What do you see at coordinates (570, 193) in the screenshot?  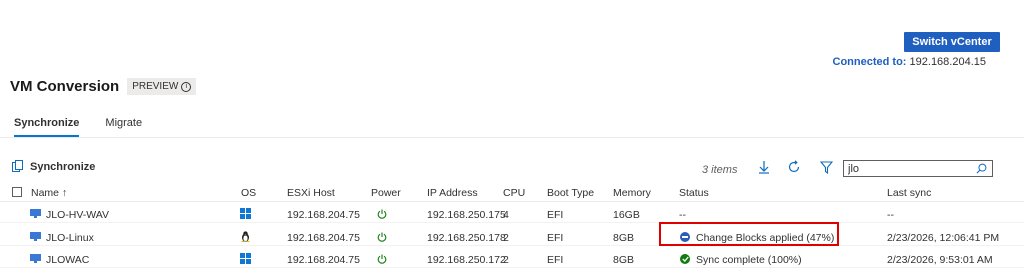 I see `column-header-boot-type: Boot Type` at bounding box center [570, 193].